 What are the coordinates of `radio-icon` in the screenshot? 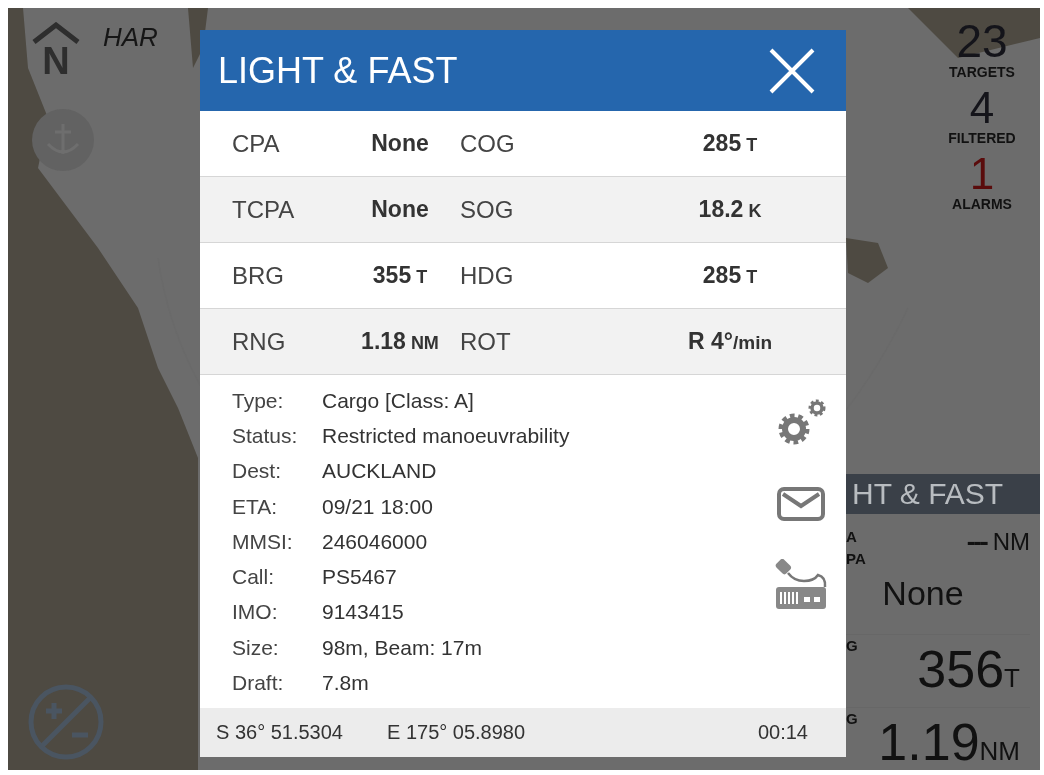 It's located at (801, 585).